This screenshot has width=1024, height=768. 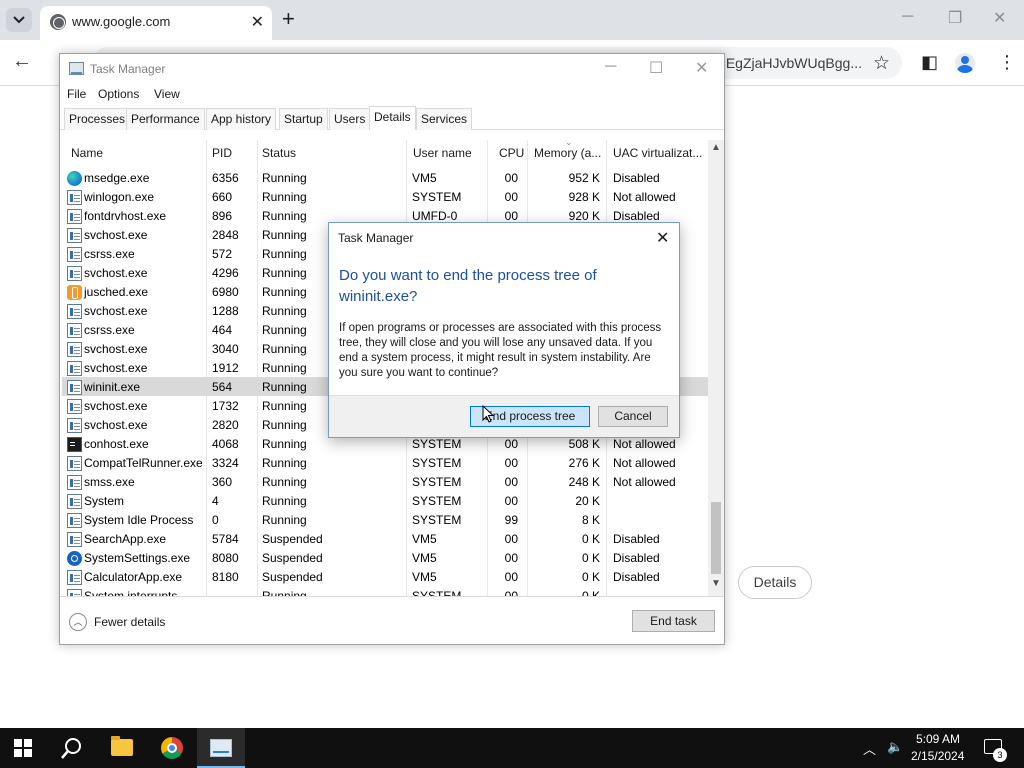 I want to click on task-manager-titlebar: Task Manager ─ ☐ ✕, so click(x=392, y=69).